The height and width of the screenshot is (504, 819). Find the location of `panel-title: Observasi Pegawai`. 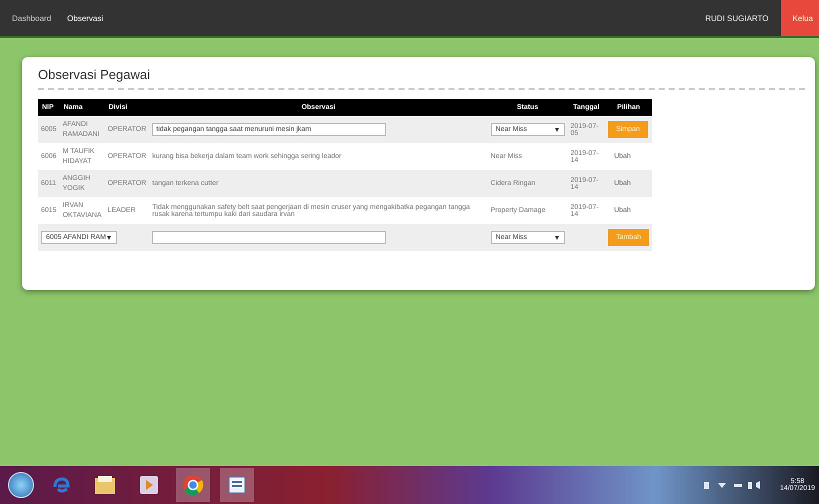

panel-title: Observasi Pegawai is located at coordinates (94, 74).